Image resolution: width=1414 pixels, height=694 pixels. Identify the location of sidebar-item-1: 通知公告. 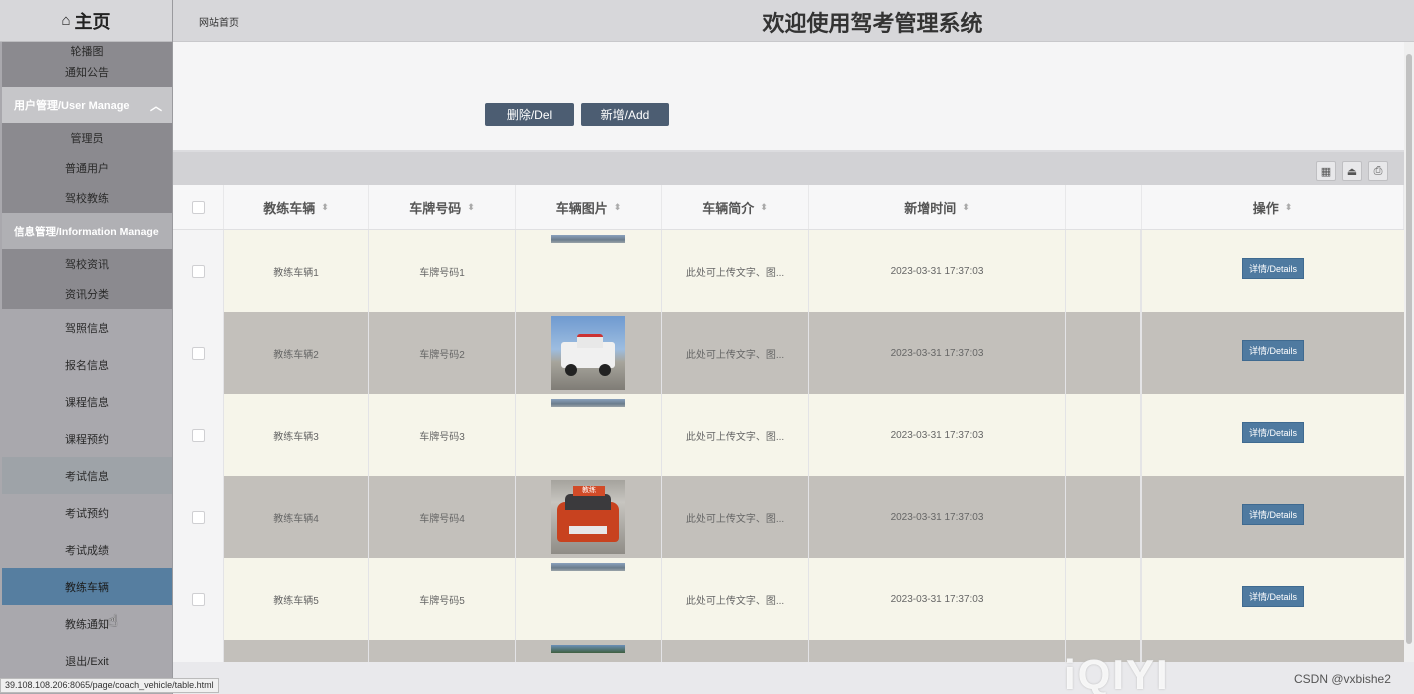
(87, 72).